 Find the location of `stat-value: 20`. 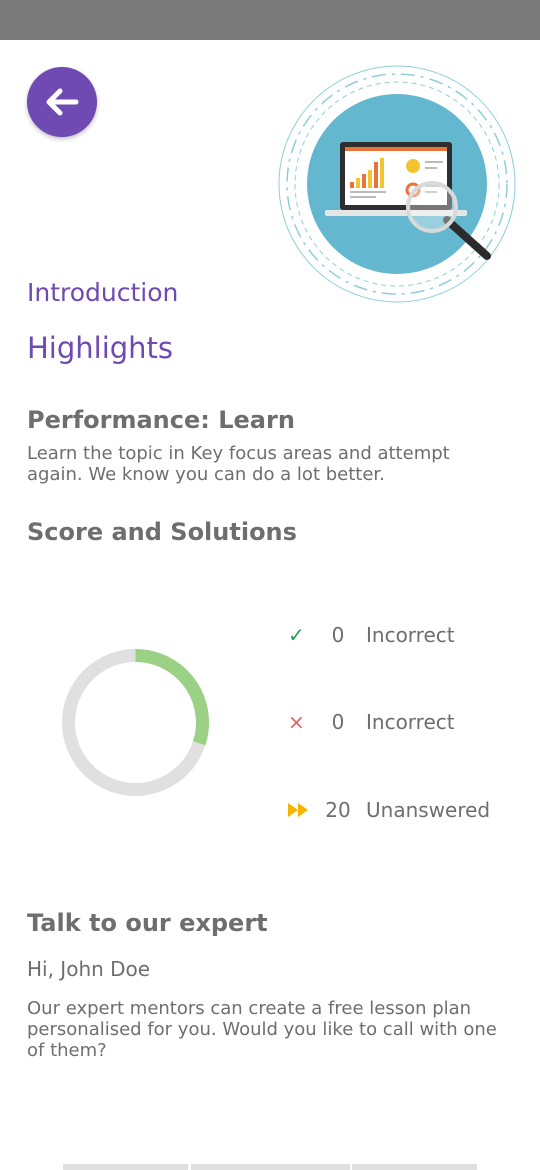

stat-value: 20 is located at coordinates (338, 810).